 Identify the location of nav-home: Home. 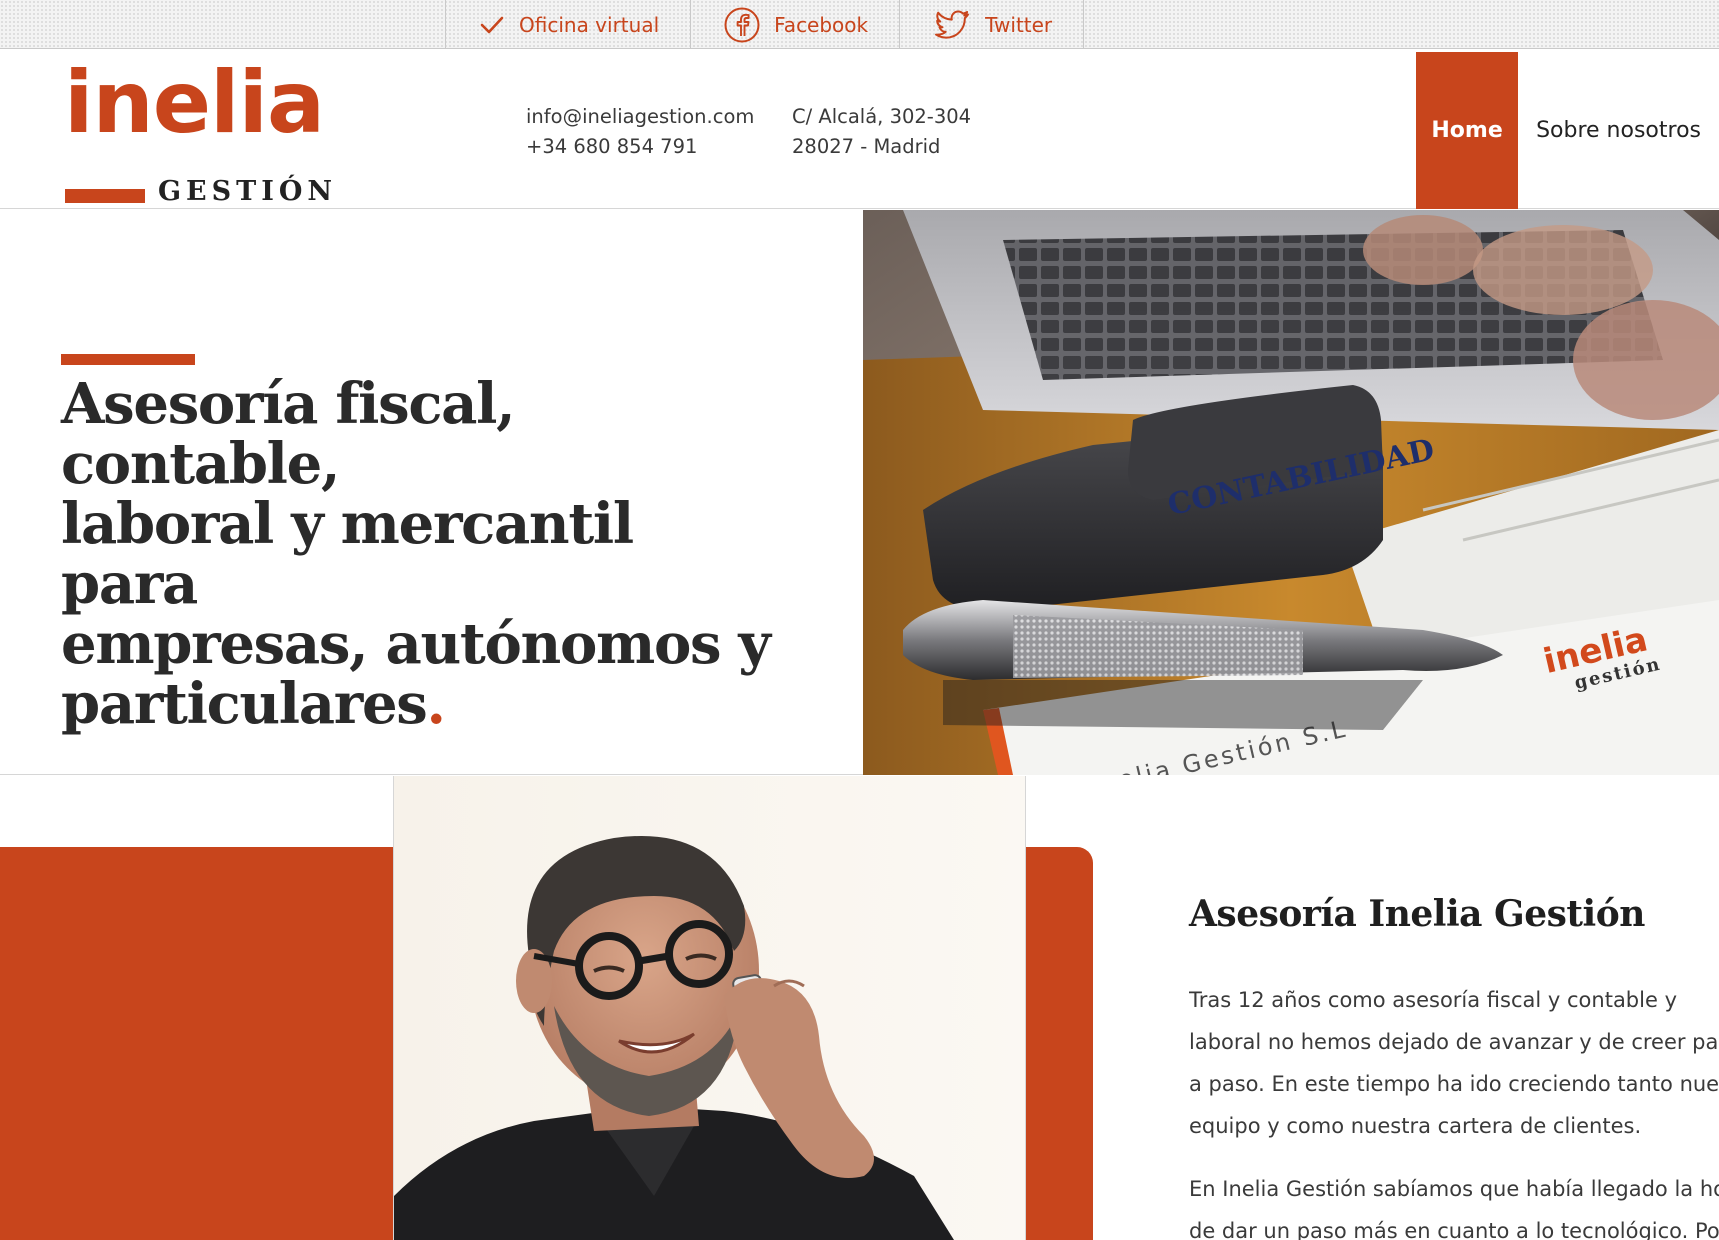
(1467, 130).